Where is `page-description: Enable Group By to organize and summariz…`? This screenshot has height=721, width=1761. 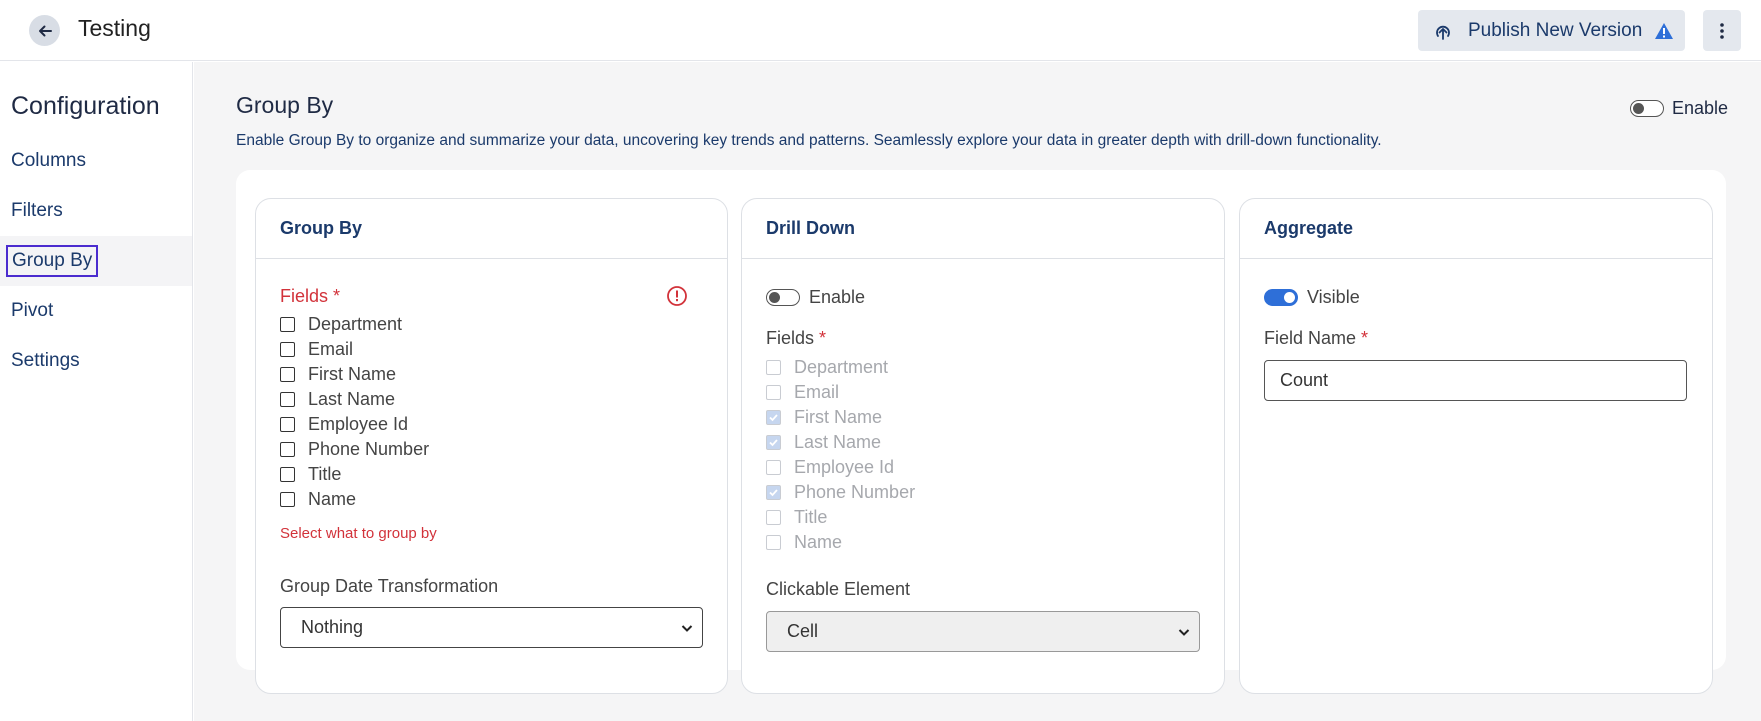 page-description: Enable Group By to organize and summariz… is located at coordinates (809, 140).